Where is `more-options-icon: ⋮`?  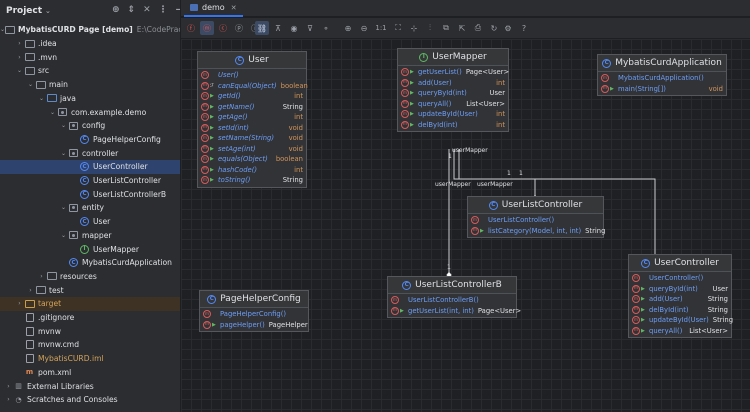
more-options-icon: ⋮ is located at coordinates (163, 10).